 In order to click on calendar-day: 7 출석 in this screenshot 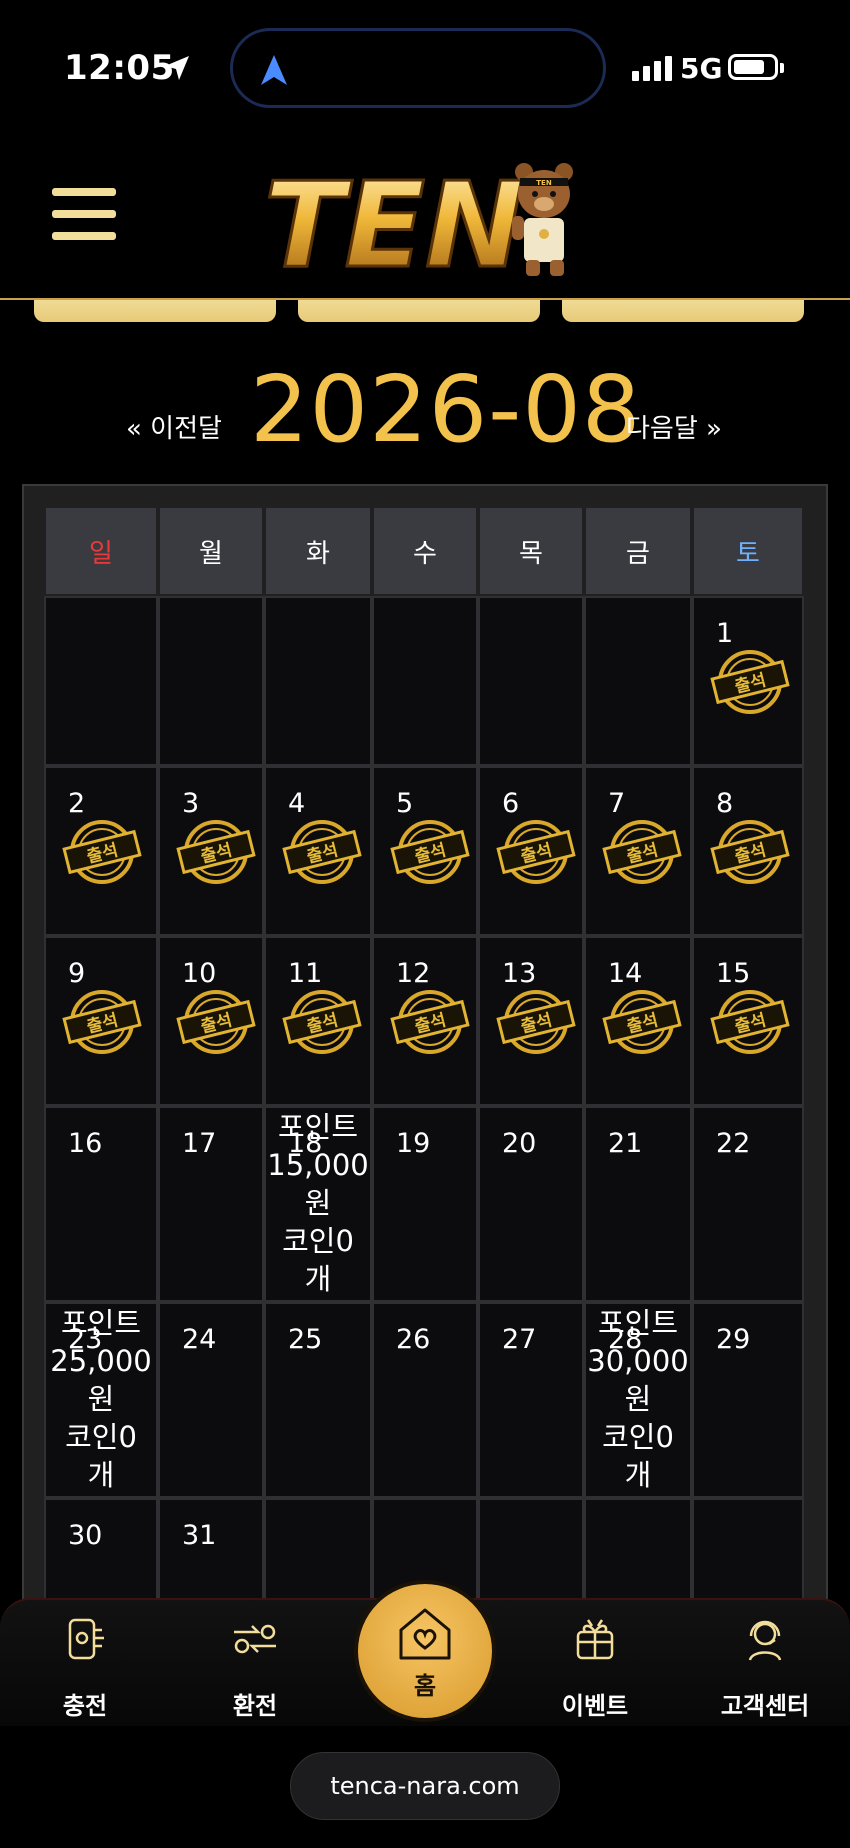, I will do `click(638, 851)`.